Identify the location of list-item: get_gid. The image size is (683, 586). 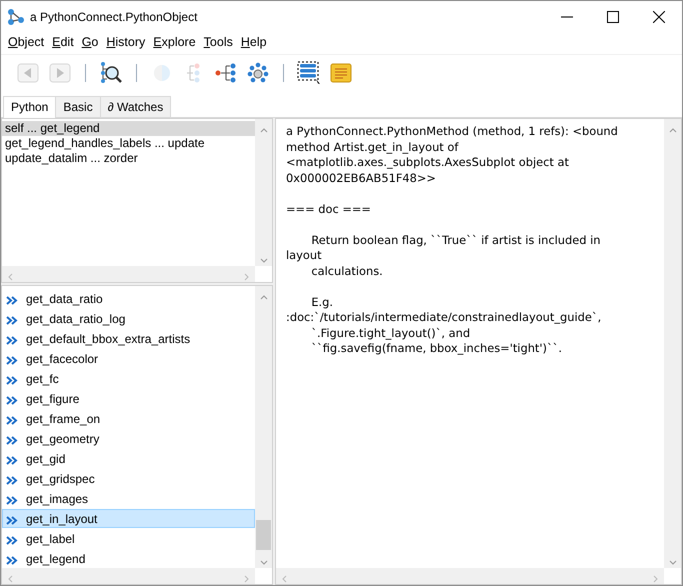
(128, 458).